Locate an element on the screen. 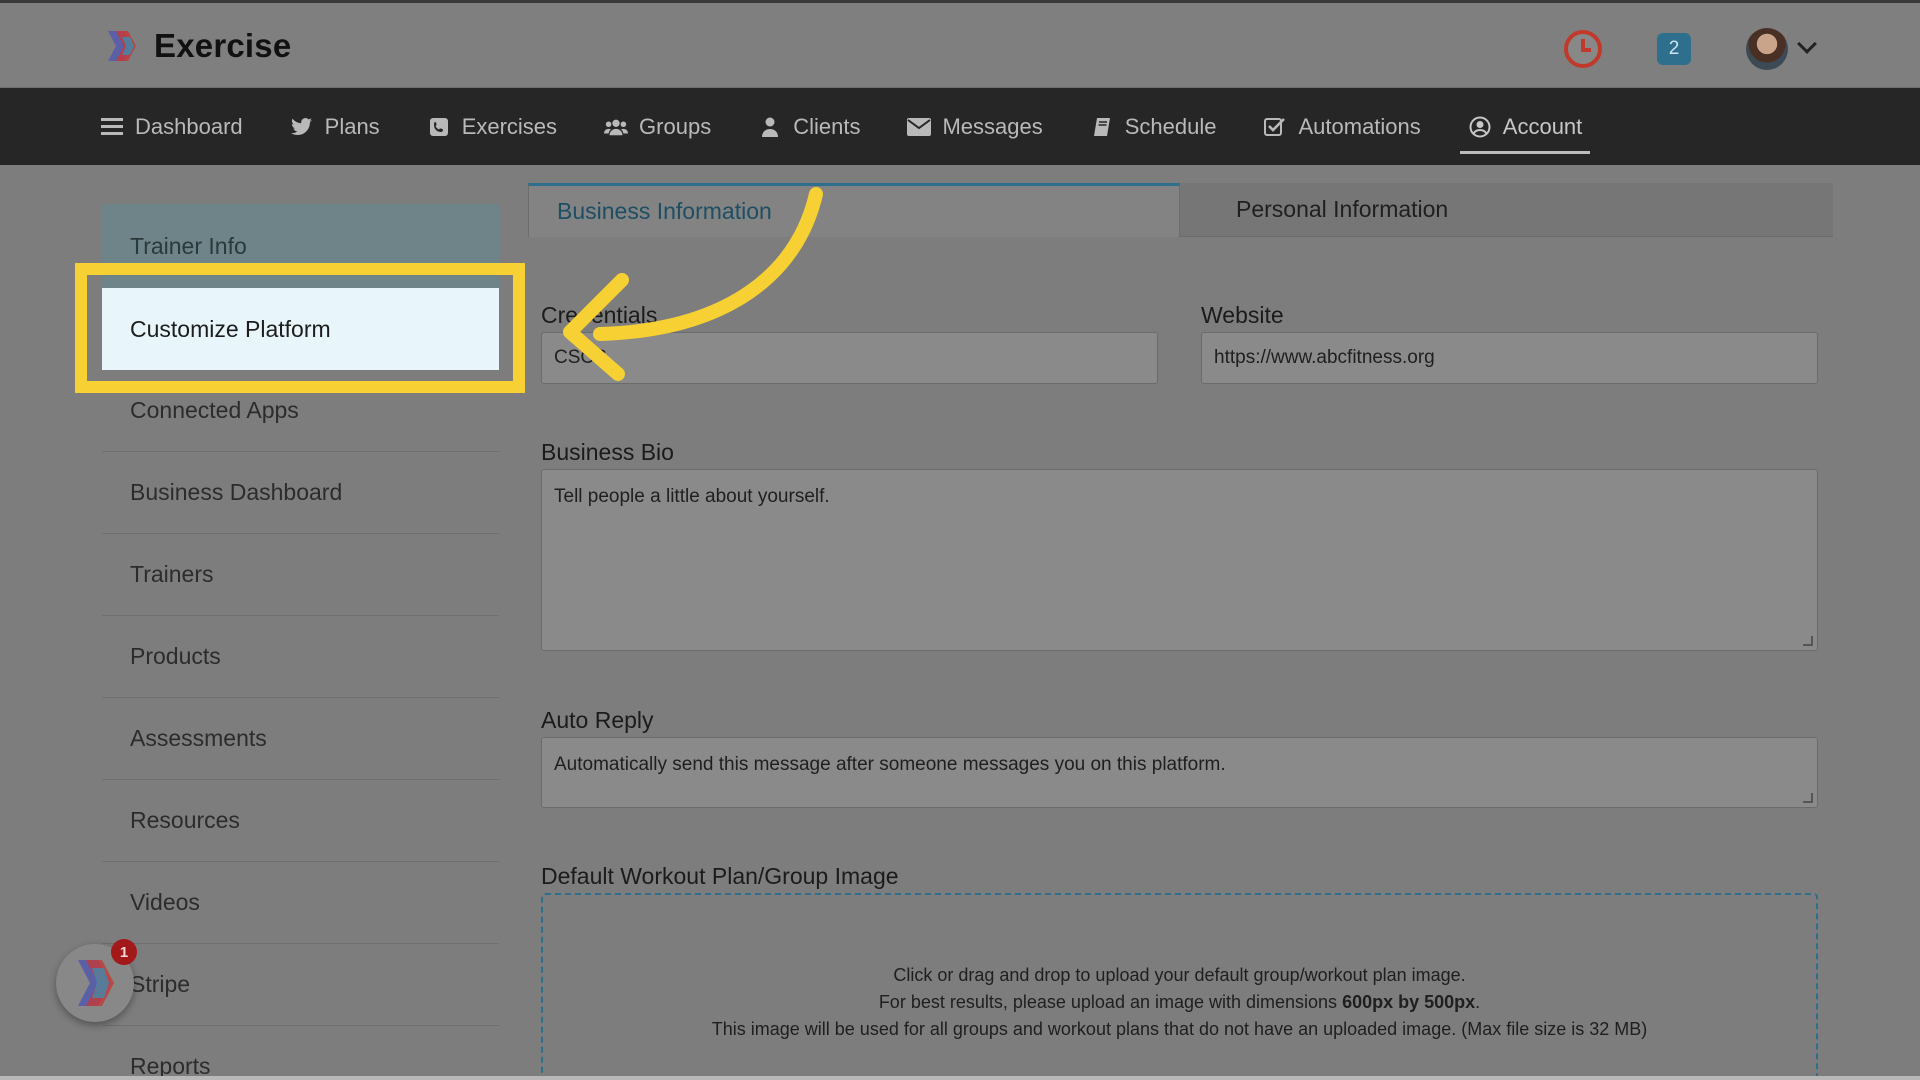 The height and width of the screenshot is (1080, 1920). auto-reply-label: Auto Reply is located at coordinates (597, 720).